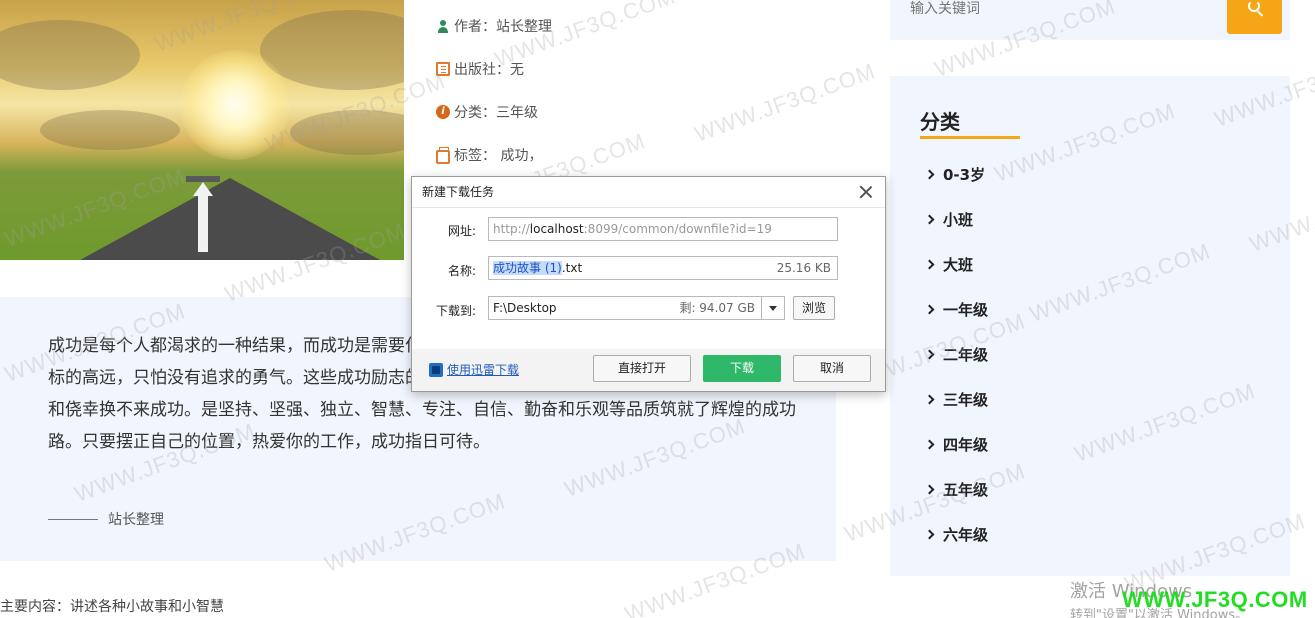 Image resolution: width=1315 pixels, height=618 pixels. I want to click on sidebar-item-label: 二年级, so click(966, 354).